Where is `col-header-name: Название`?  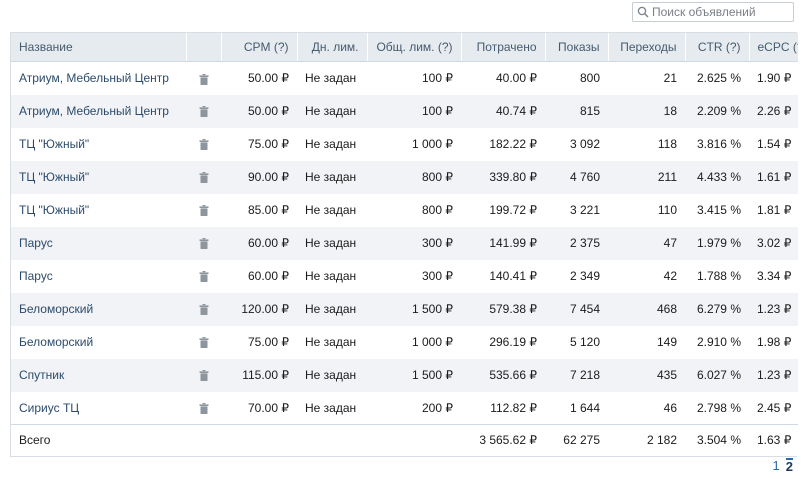 col-header-name: Название is located at coordinates (98, 47).